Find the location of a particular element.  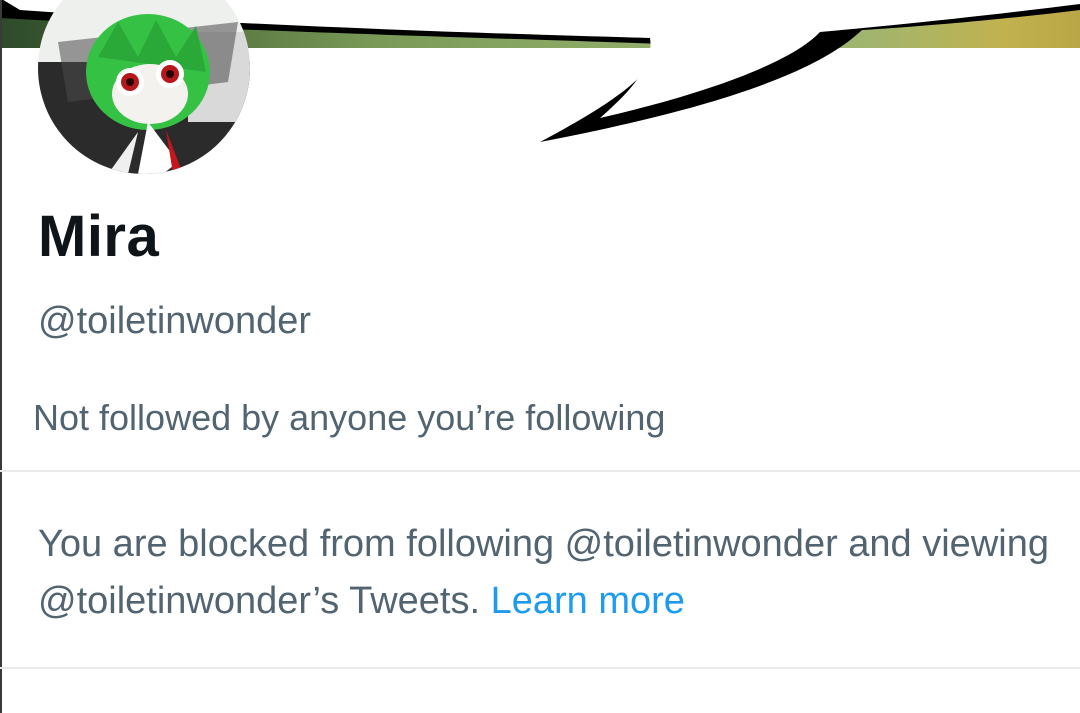

left-border is located at coordinates (1, 356).